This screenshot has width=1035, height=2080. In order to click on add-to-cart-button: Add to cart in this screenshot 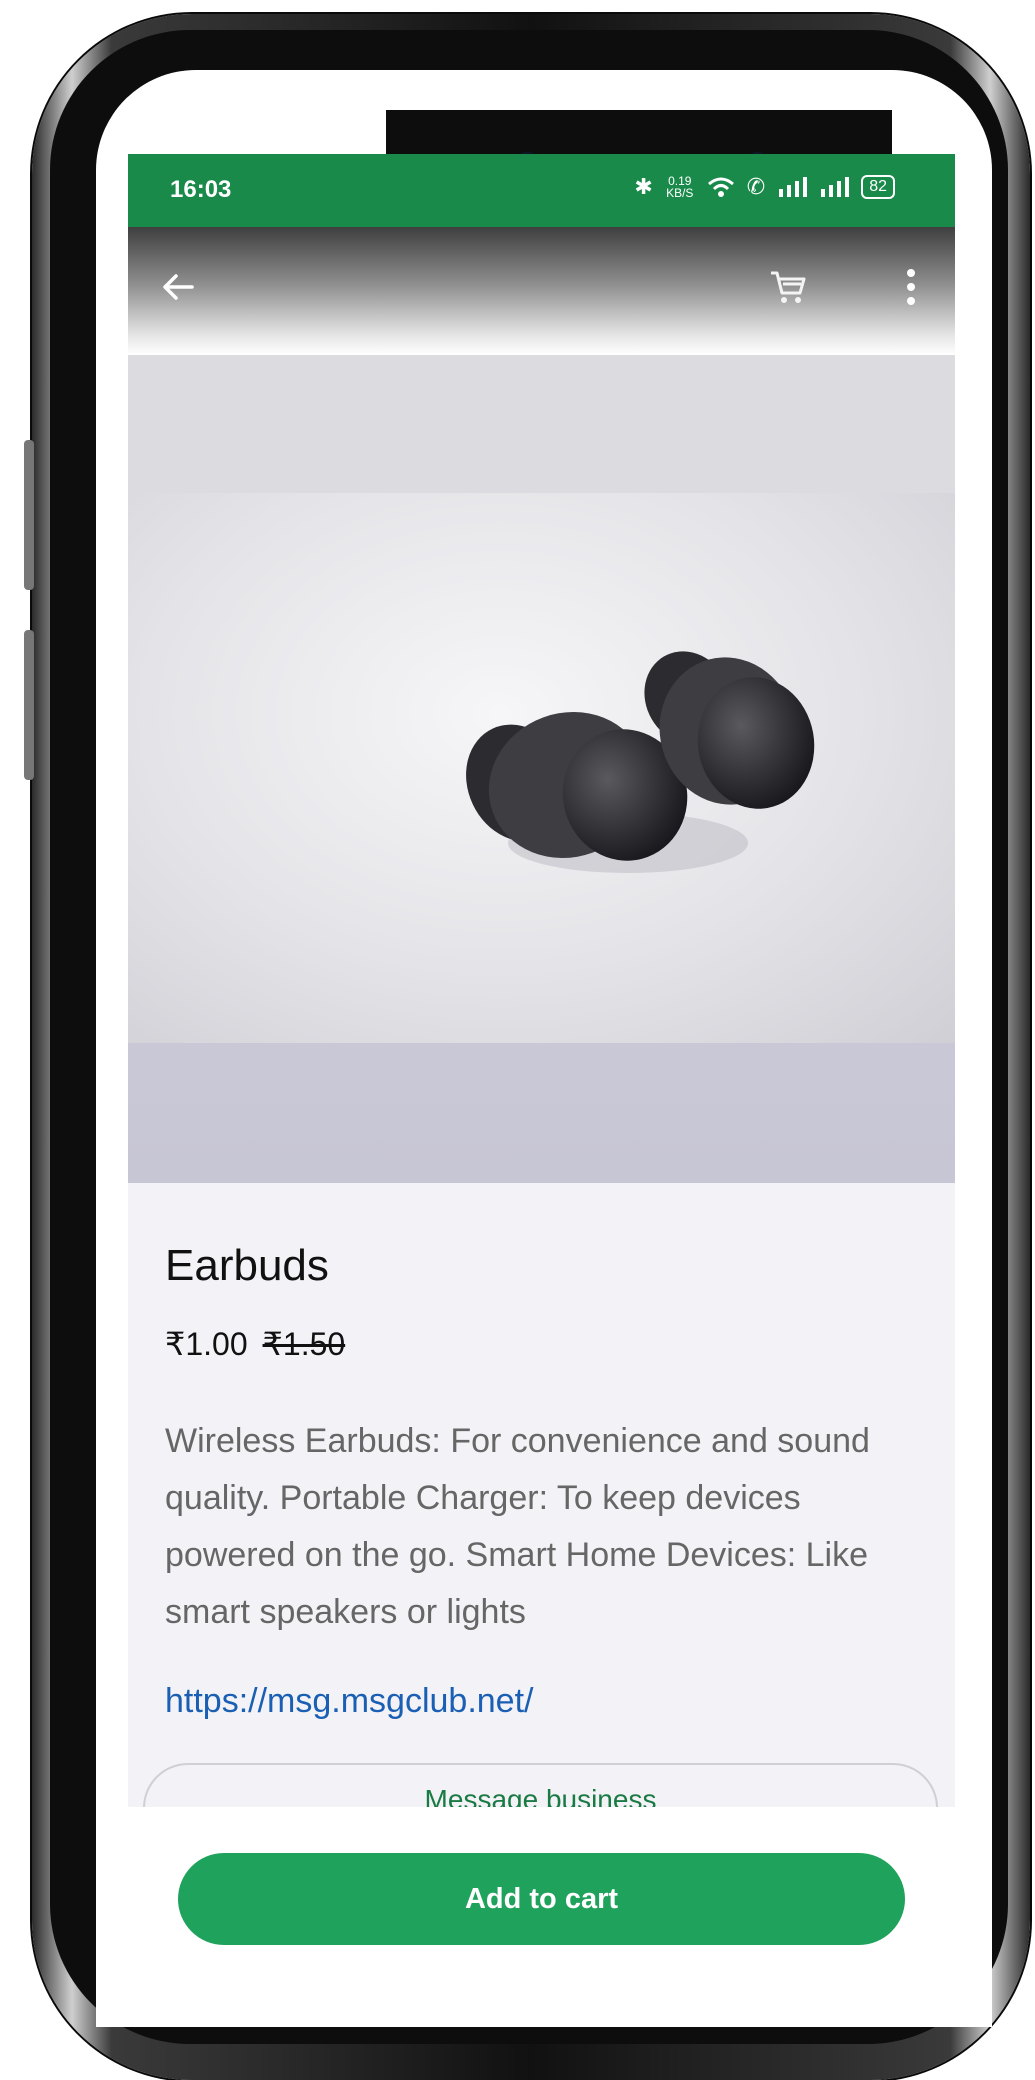, I will do `click(541, 1899)`.